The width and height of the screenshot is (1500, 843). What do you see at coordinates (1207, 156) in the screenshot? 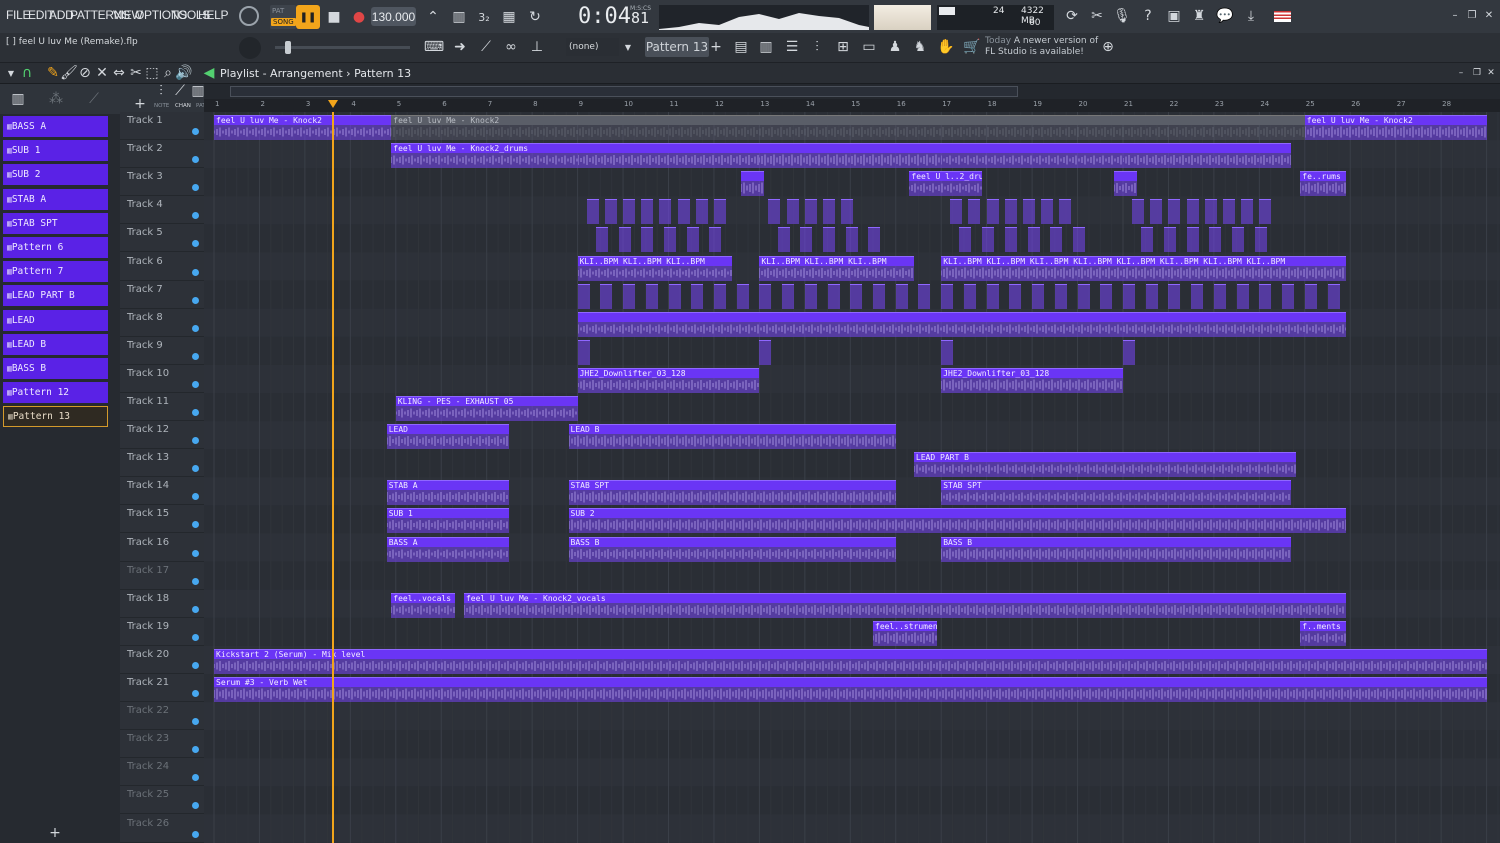
I see `playlist-clip` at bounding box center [1207, 156].